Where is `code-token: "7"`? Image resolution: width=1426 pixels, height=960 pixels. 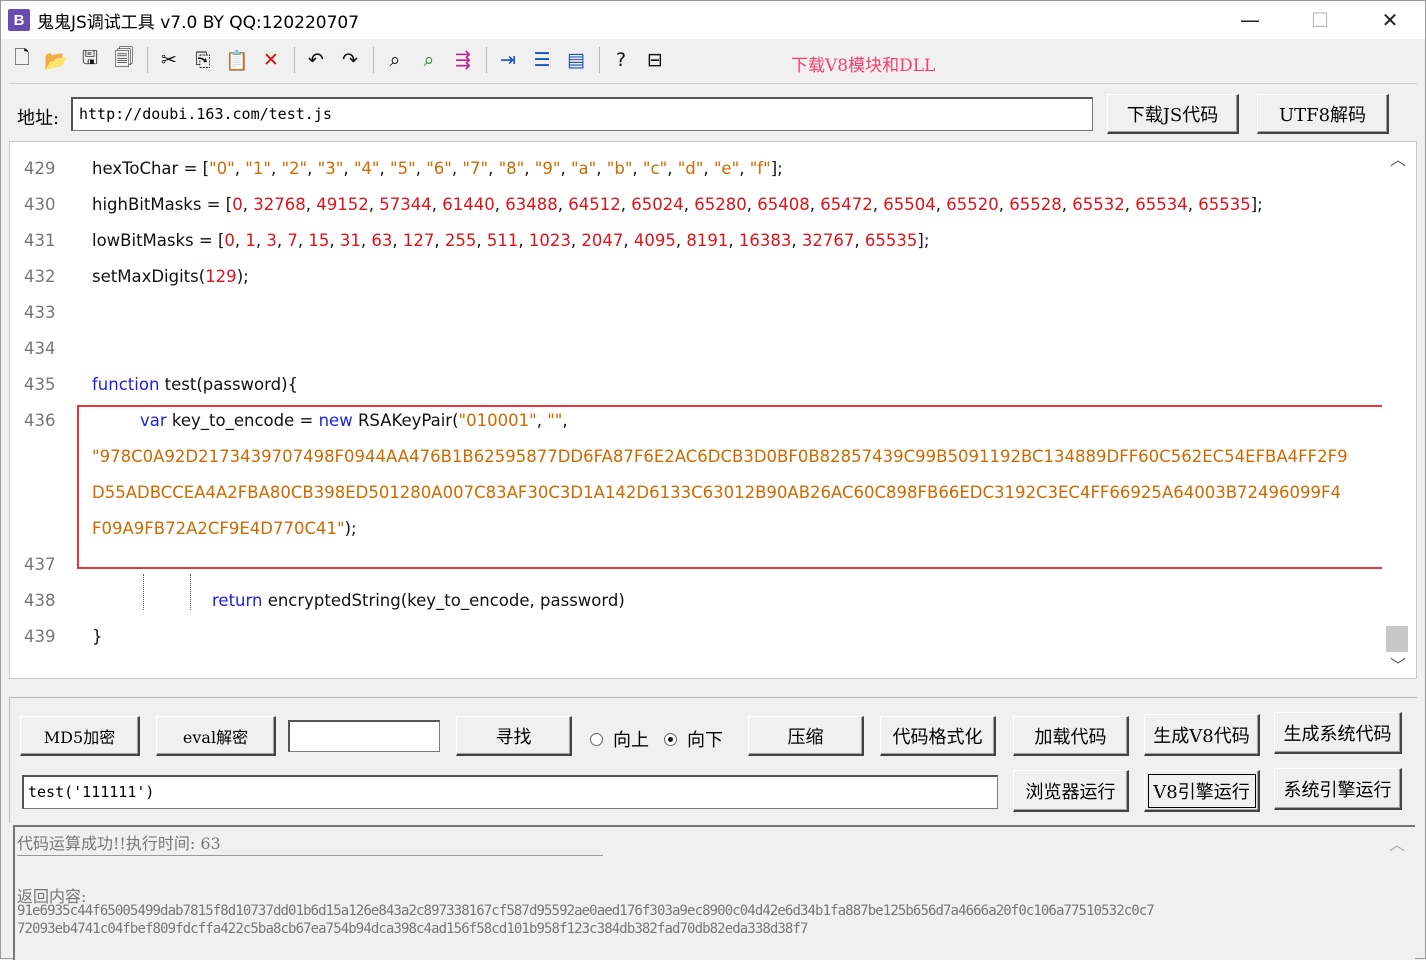
code-token: "7" is located at coordinates (475, 168).